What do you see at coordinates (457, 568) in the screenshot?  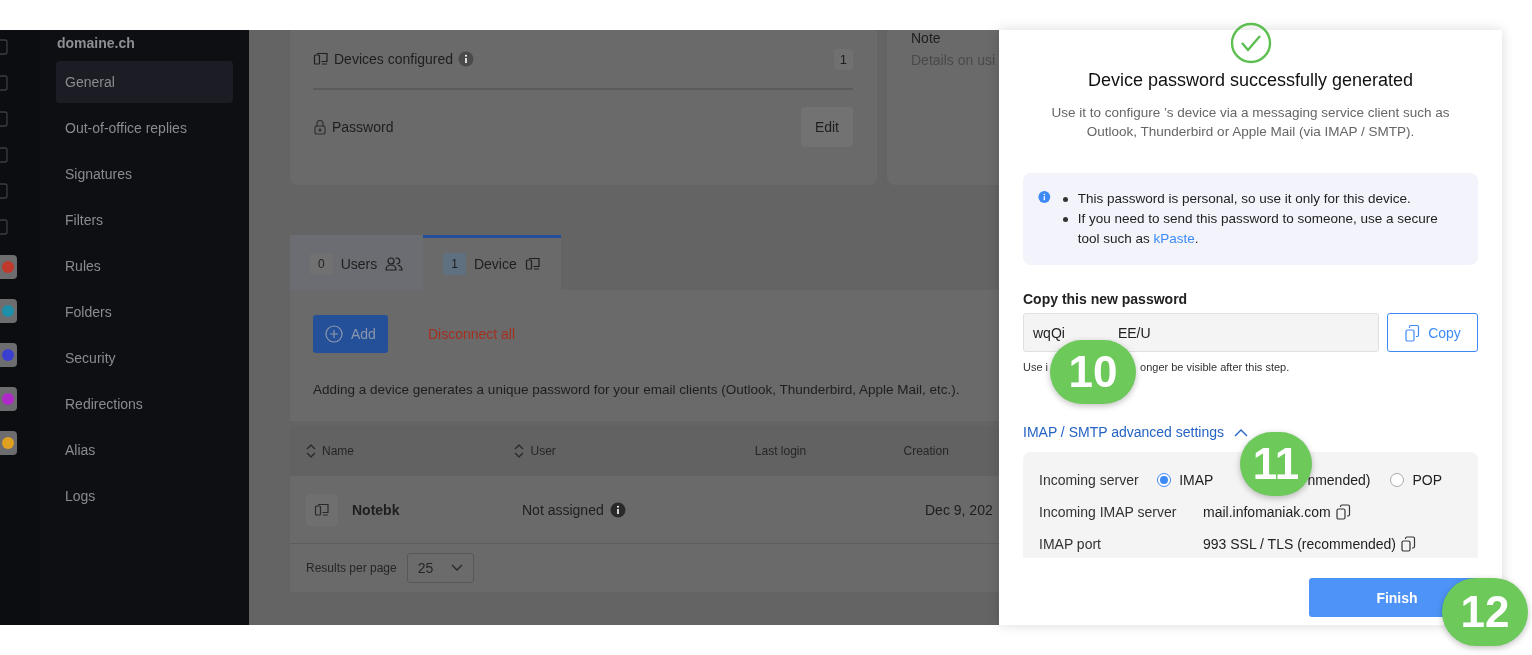 I see `chevron-down-icon` at bounding box center [457, 568].